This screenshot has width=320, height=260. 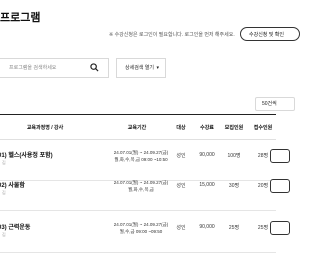 I want to click on table-top-border, so click(x=138, y=114).